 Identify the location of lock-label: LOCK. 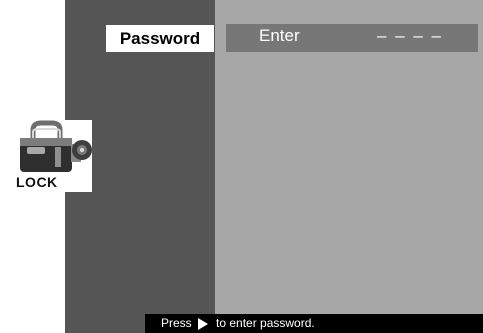
(37, 182).